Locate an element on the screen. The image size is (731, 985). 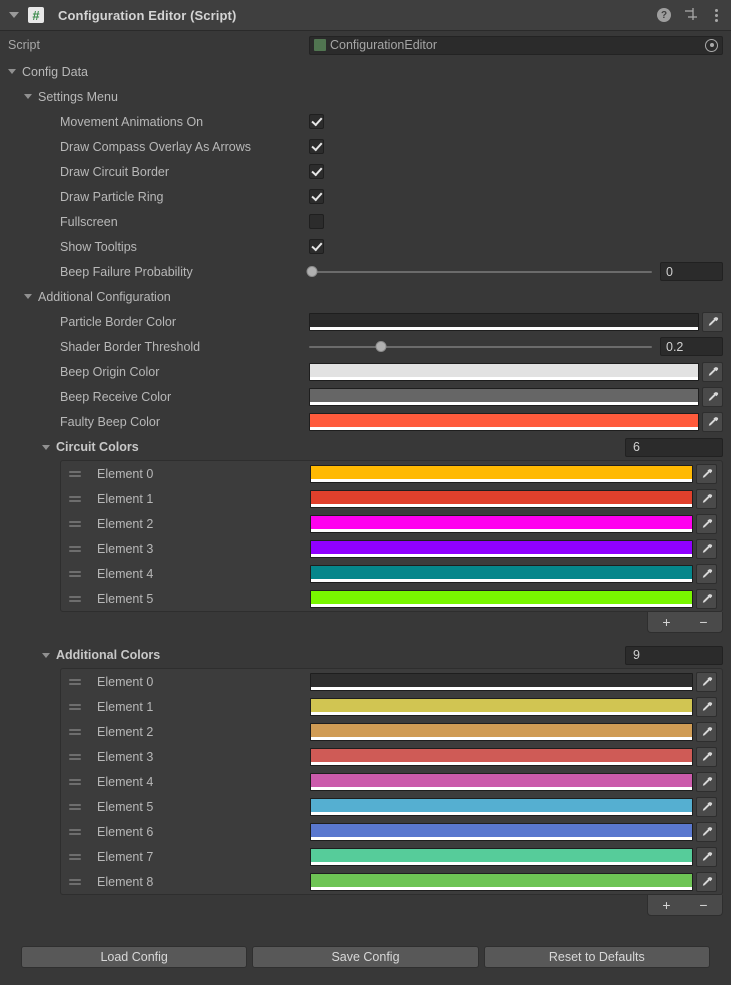
value-beep-failure-probability: 0 is located at coordinates (691, 271).